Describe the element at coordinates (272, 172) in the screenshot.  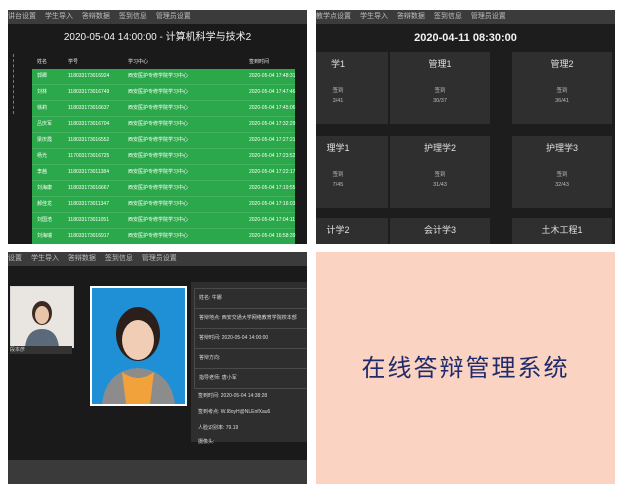
I see `table-cell: 2020-05-04 17:22:17` at that location.